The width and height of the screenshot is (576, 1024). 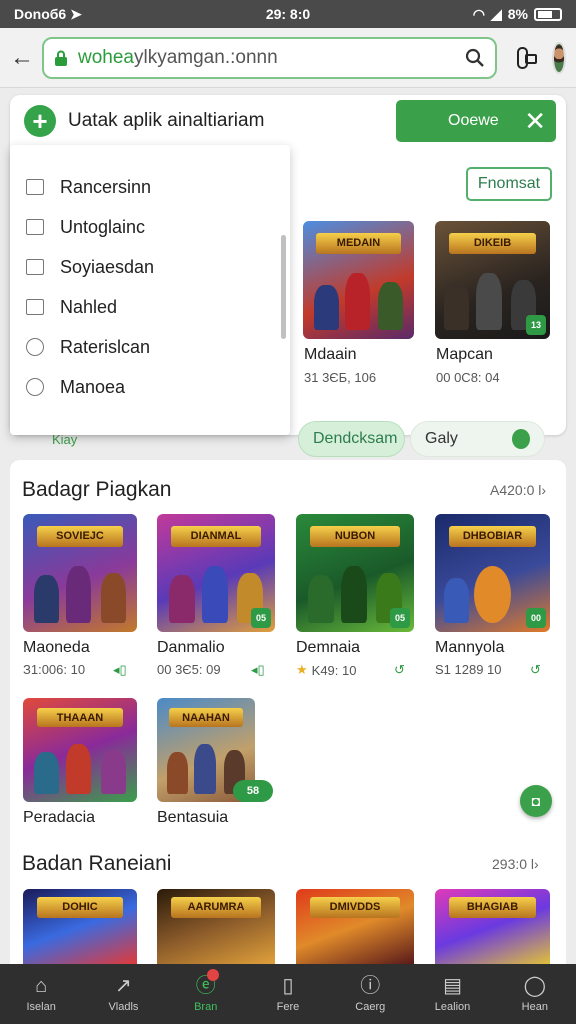 I want to click on menu-item-1: Rancersinn, so click(x=150, y=187).